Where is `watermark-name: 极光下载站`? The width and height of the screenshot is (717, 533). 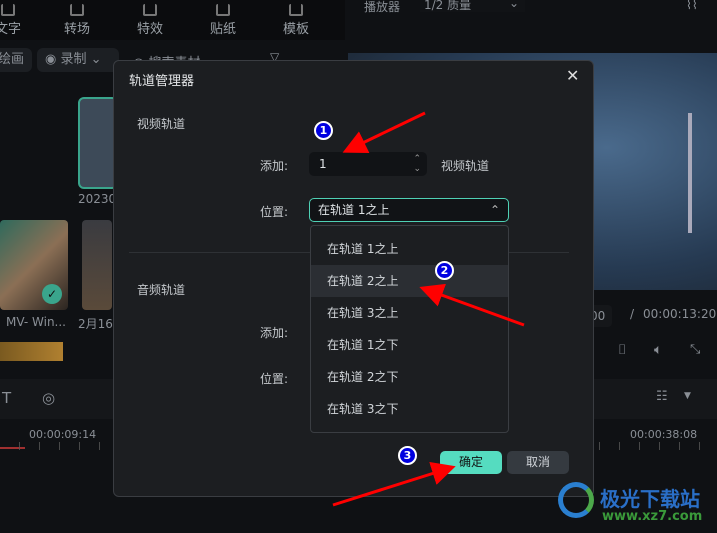
watermark-name: 极光下载站 is located at coordinates (650, 499).